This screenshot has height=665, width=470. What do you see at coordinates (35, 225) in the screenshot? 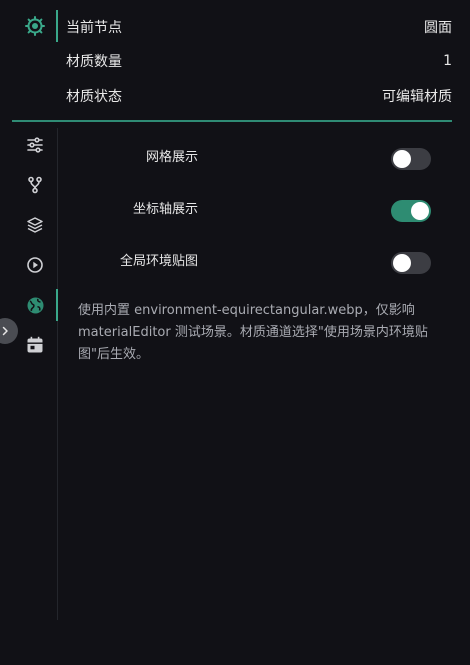
I see `layers-icon` at bounding box center [35, 225].